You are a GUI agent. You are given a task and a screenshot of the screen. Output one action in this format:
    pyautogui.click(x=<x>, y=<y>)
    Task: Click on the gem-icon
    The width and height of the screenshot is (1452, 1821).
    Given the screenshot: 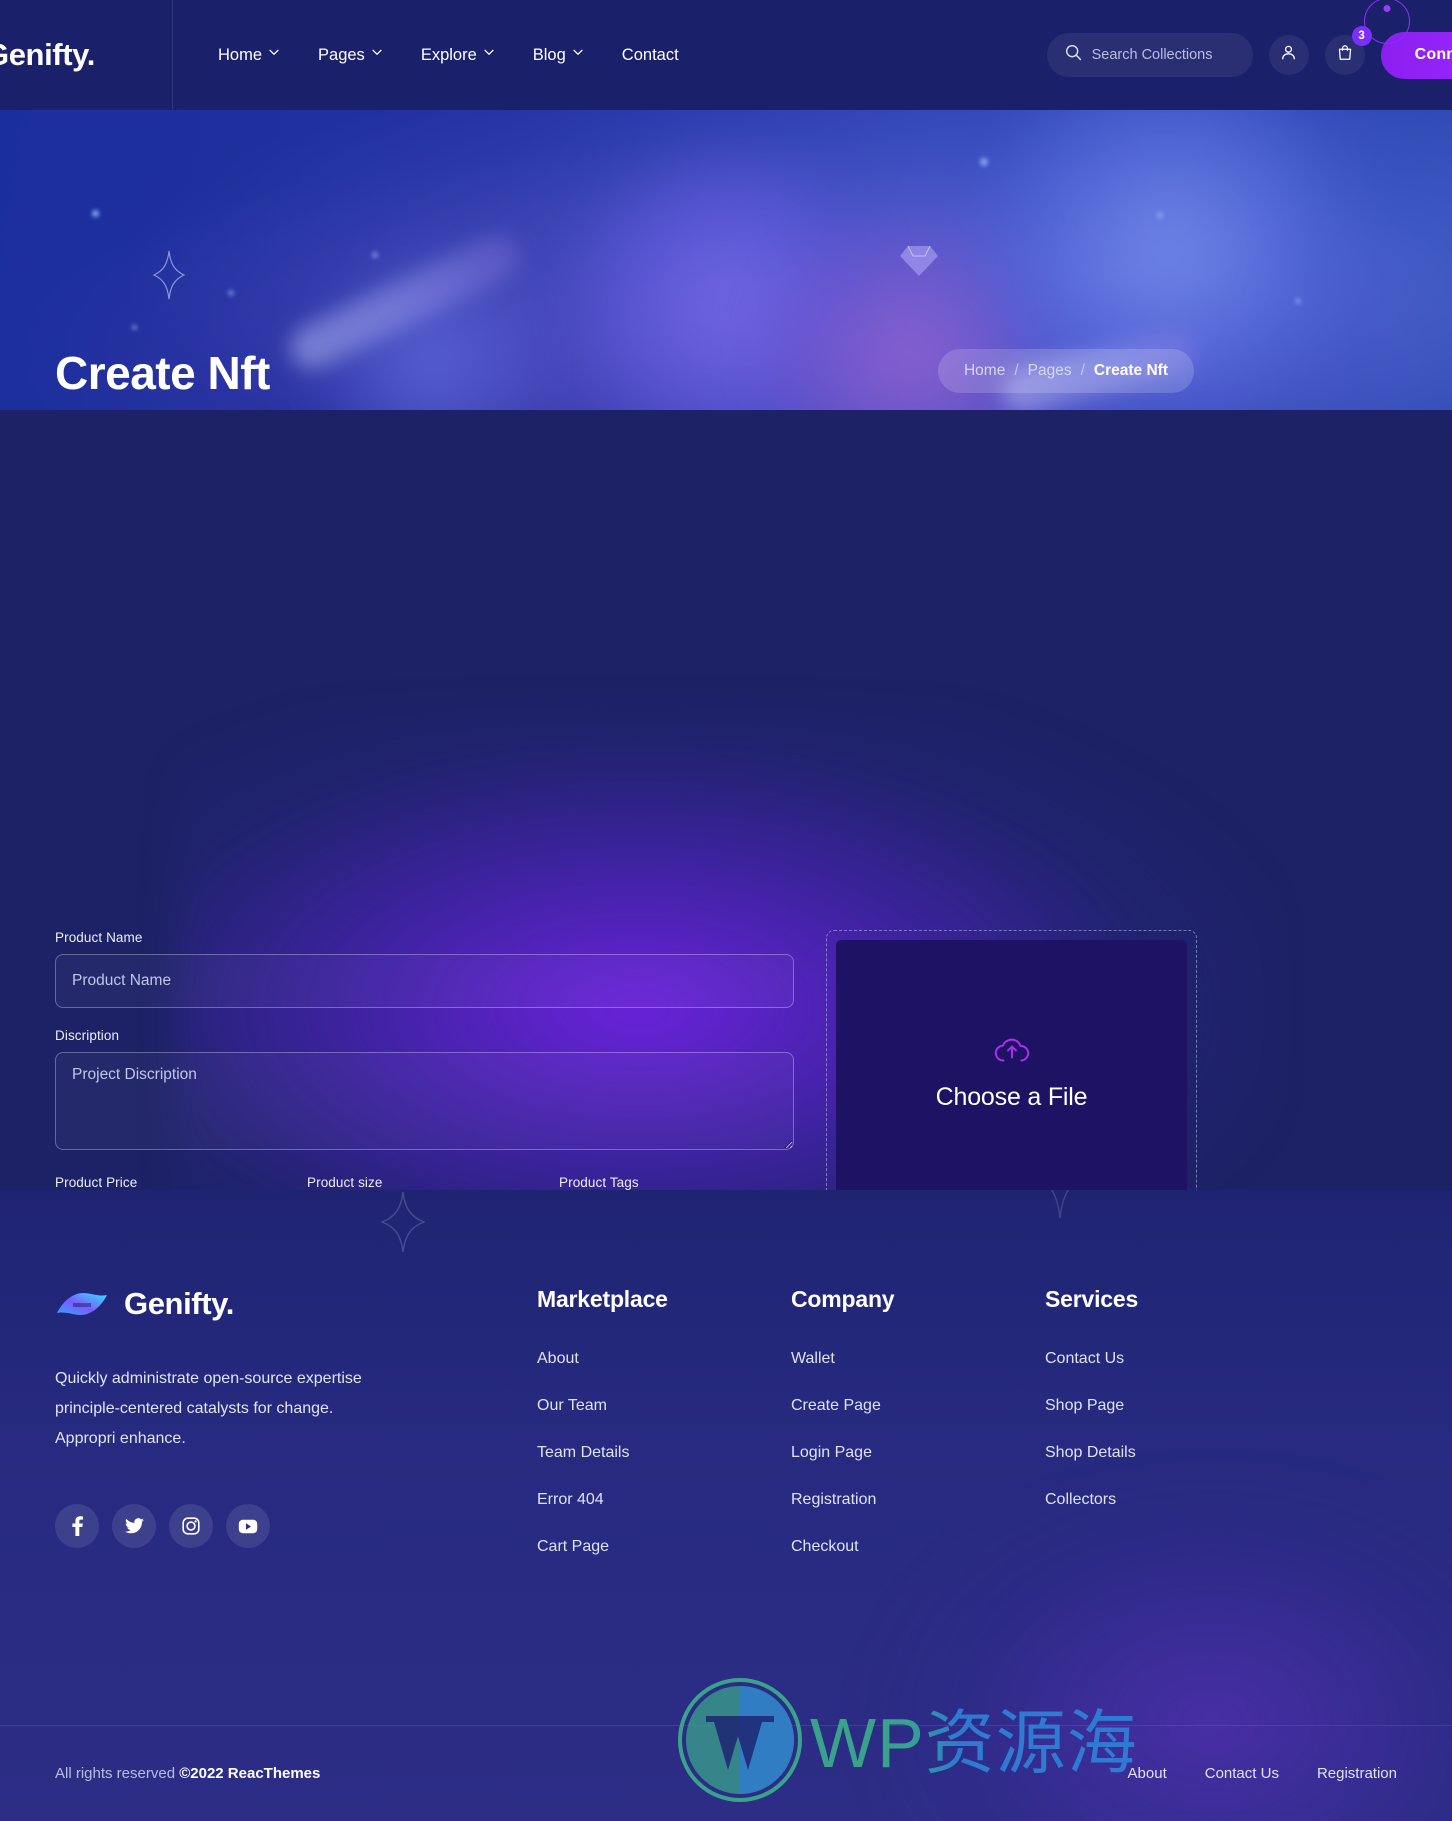 What is the action you would take?
    pyautogui.click(x=919, y=263)
    